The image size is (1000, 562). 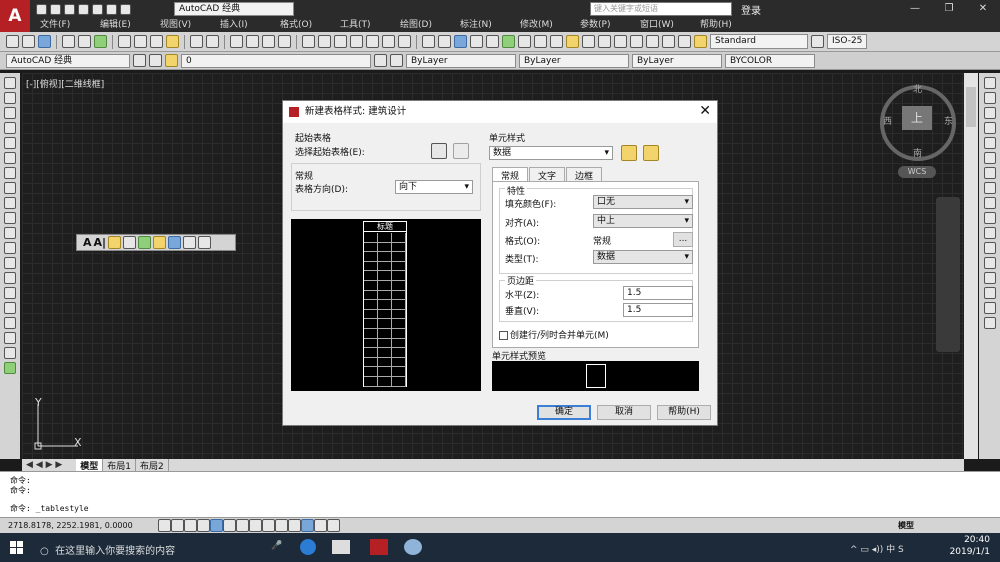 I want to click on menu-window: 窗口(W), so click(x=660, y=25).